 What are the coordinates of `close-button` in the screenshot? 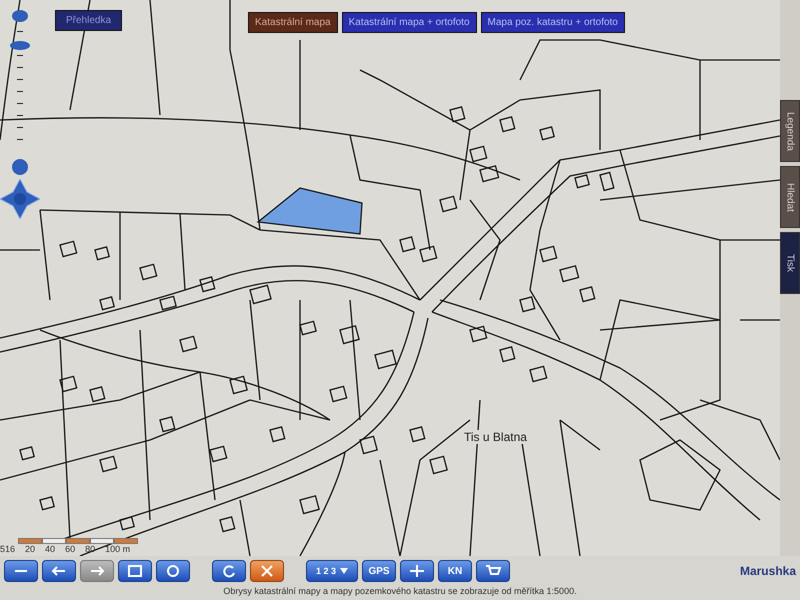 It's located at (267, 571).